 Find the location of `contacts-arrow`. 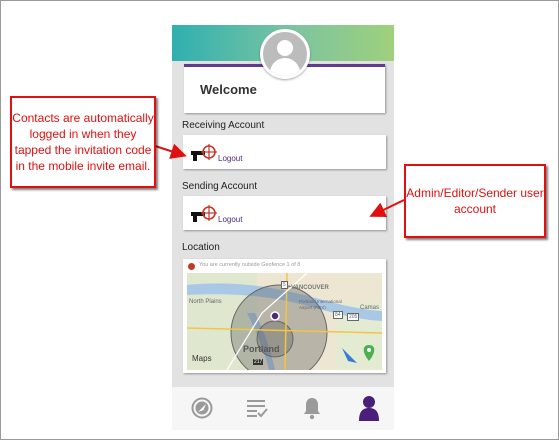

contacts-arrow is located at coordinates (169, 151).